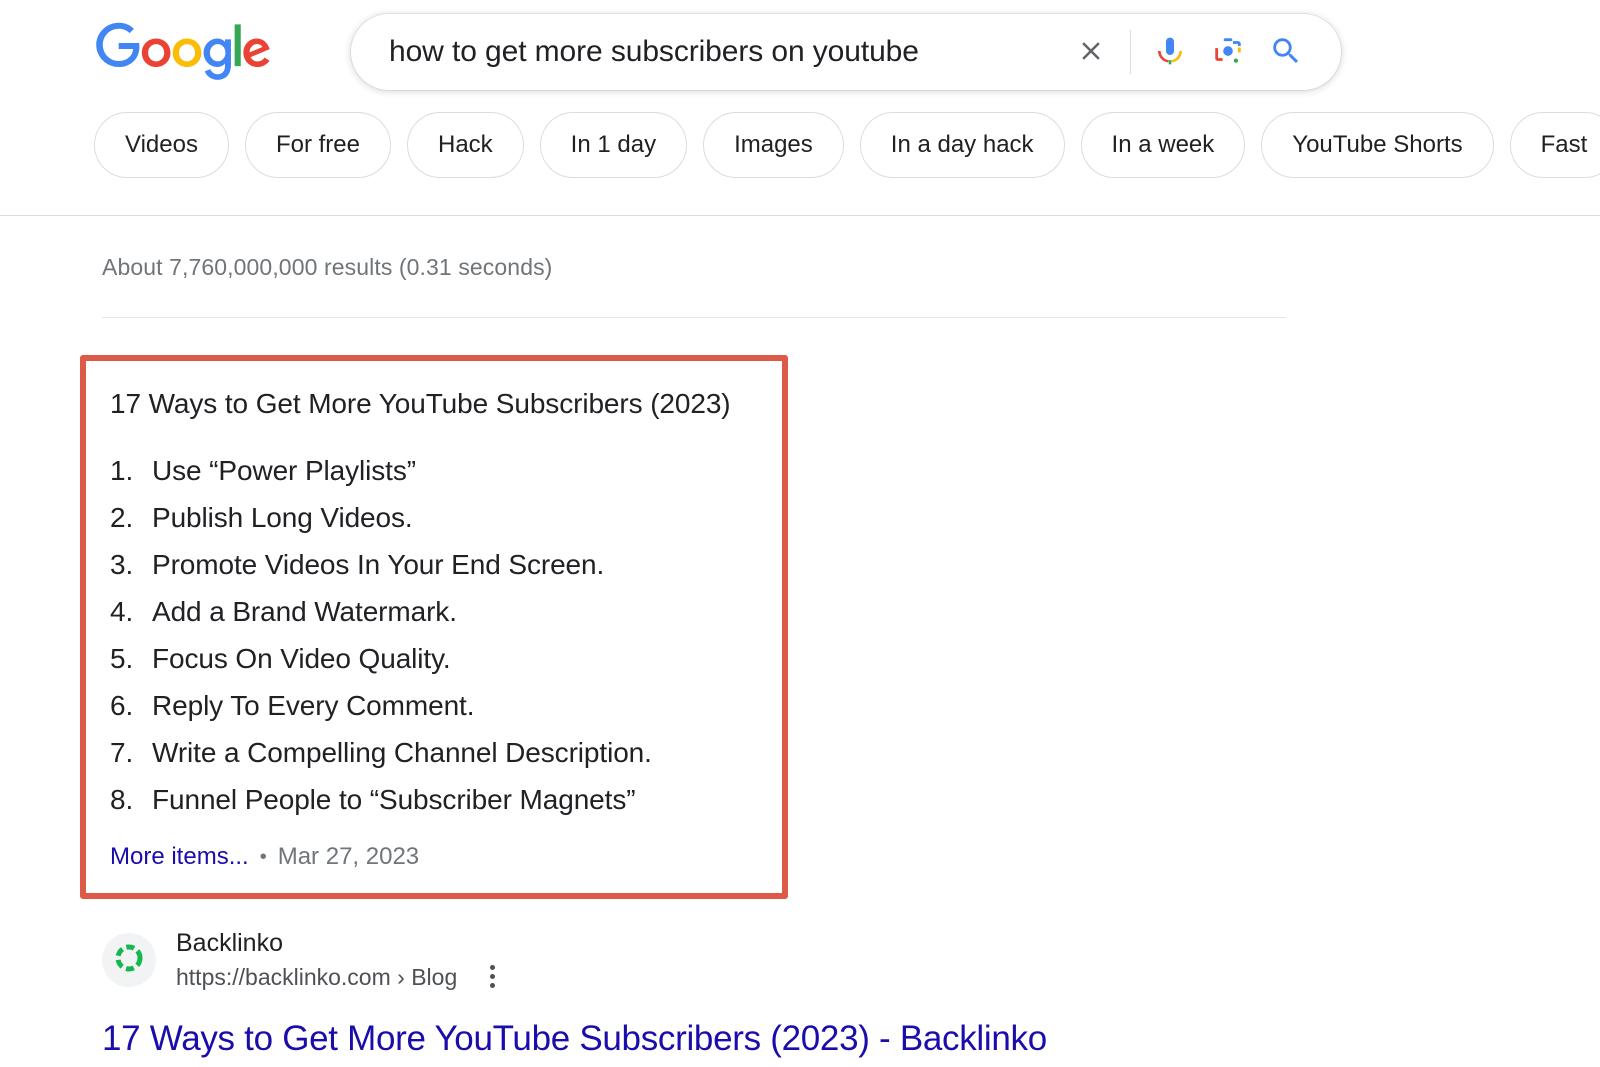 Image resolution: width=1600 pixels, height=1067 pixels. I want to click on search-bar, so click(846, 52).